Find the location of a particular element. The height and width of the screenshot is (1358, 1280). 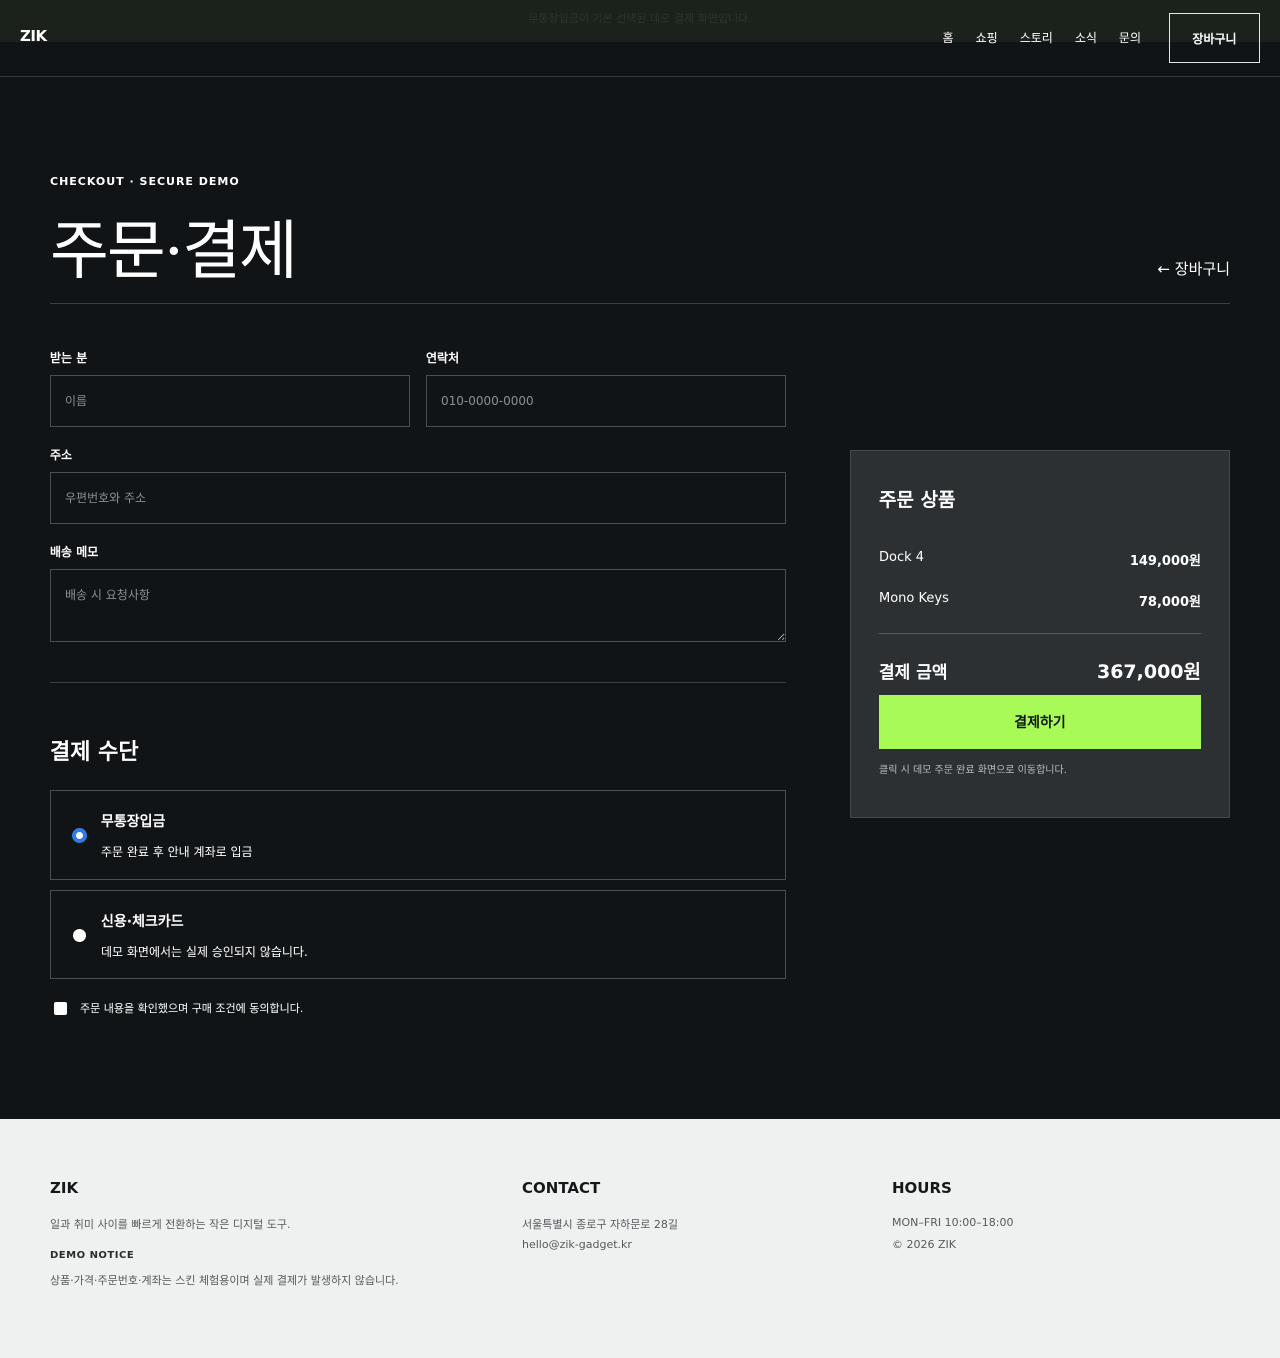

footer-hours: MON–FRI 10:00–18:00 is located at coordinates (953, 1222).